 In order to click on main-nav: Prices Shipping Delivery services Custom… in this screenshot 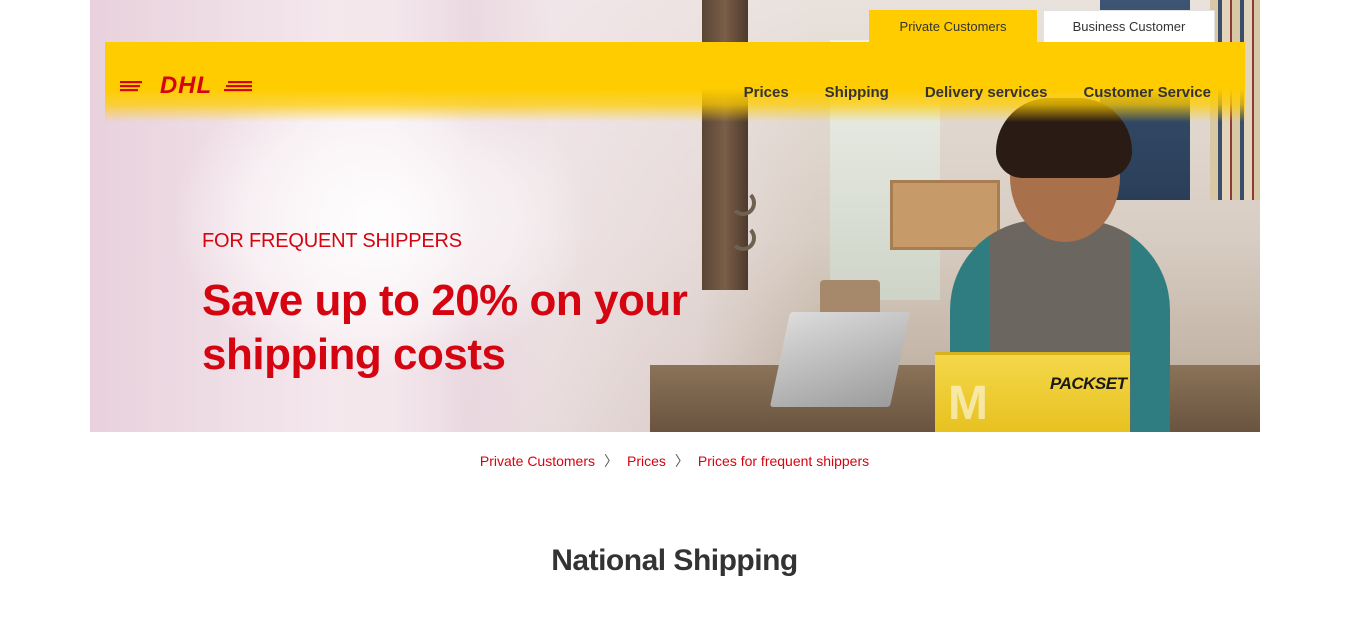, I will do `click(977, 92)`.